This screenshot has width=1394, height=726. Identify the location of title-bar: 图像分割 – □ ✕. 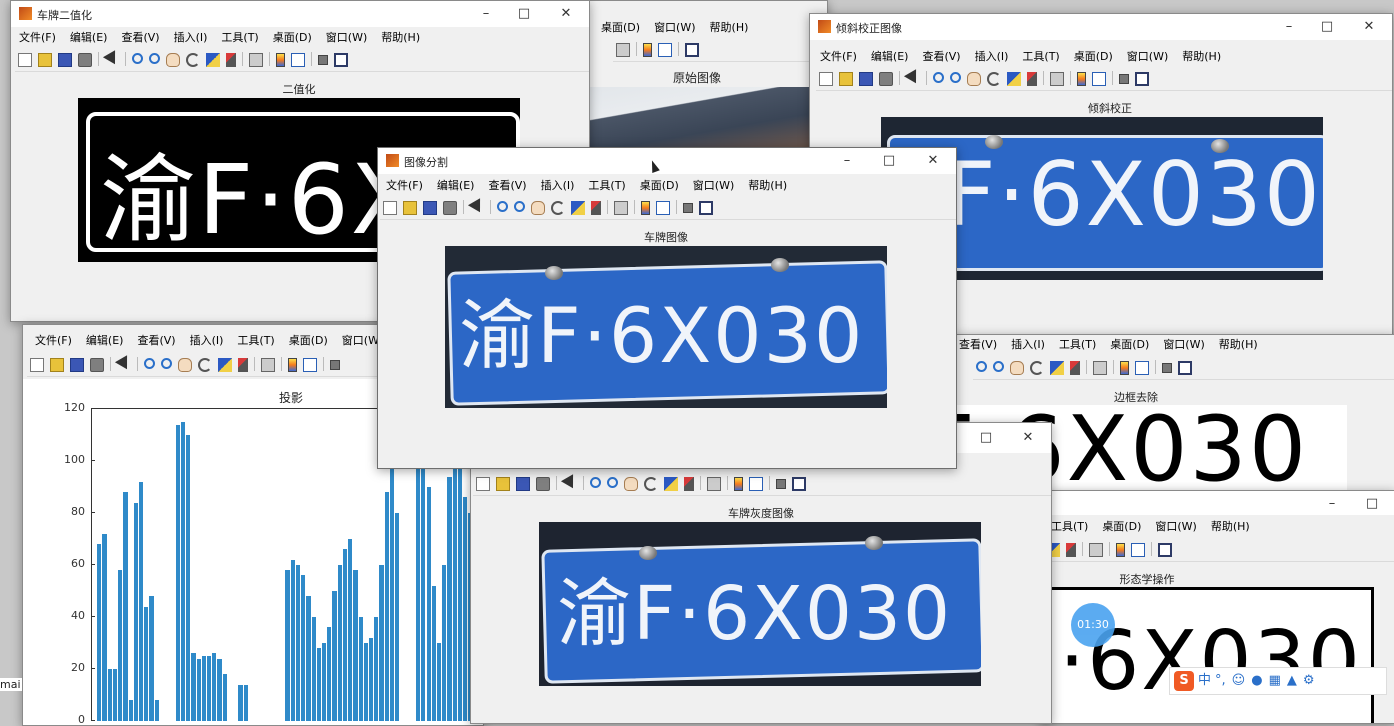
(667, 161).